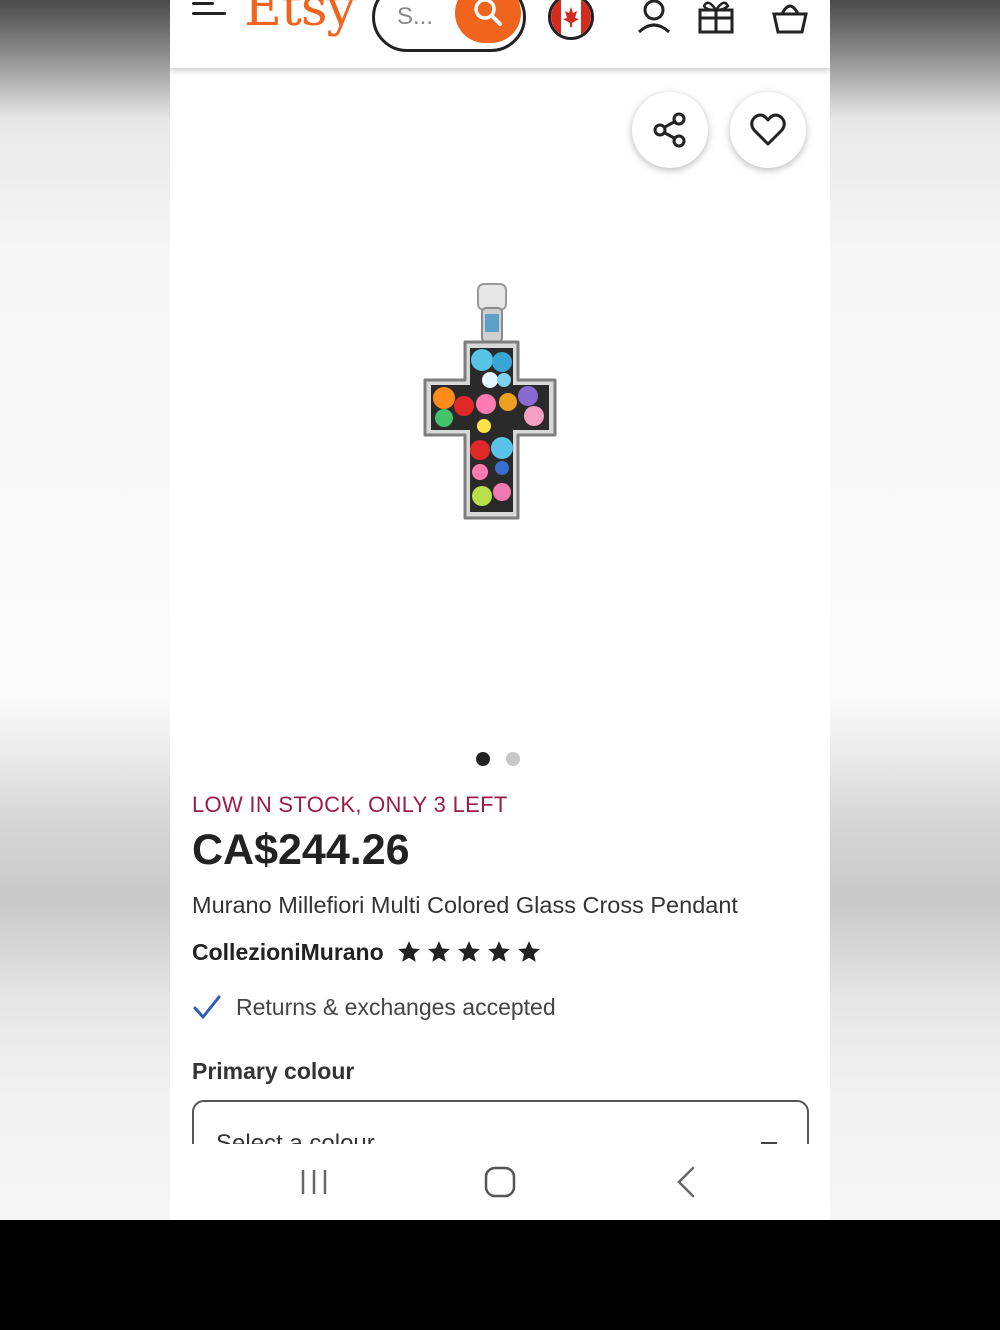 The height and width of the screenshot is (1330, 1000). Describe the element at coordinates (488, 13) in the screenshot. I see `search-icon` at that location.